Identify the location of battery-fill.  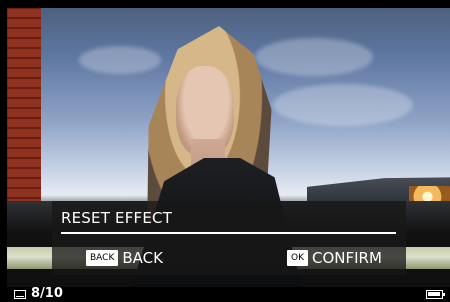
(434, 294).